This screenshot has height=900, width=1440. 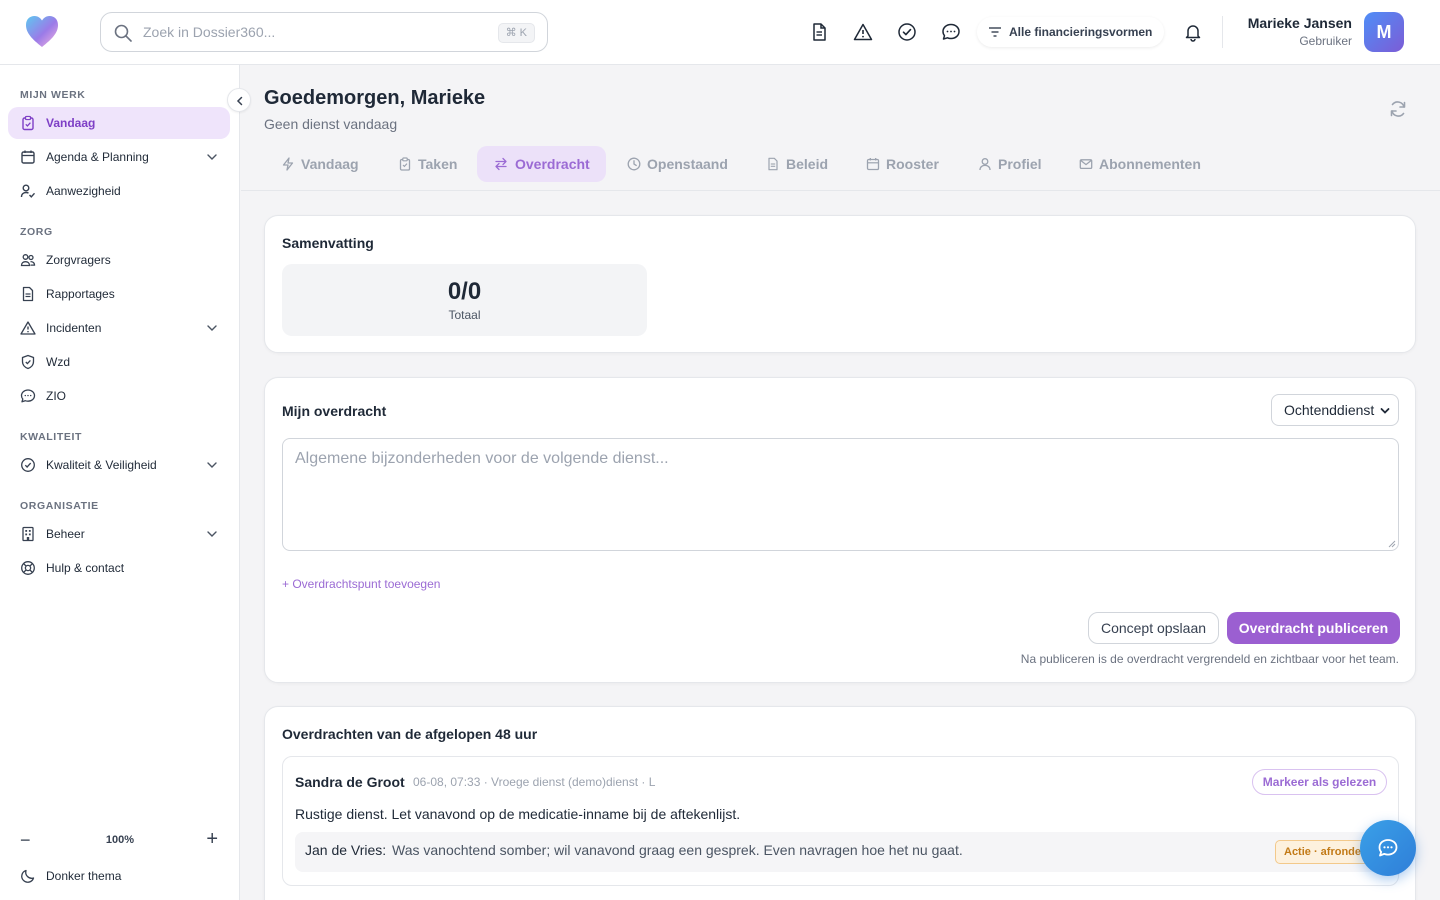 I want to click on avatar: M, so click(x=1384, y=32).